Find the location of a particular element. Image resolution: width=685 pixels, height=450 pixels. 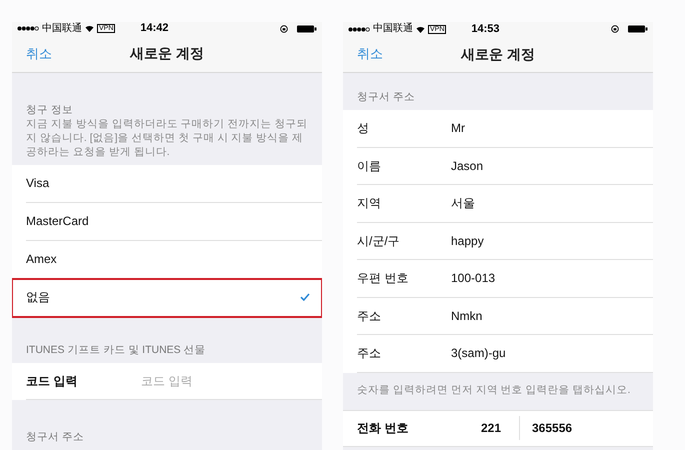

text-field: Nmkn is located at coordinates (526, 315).